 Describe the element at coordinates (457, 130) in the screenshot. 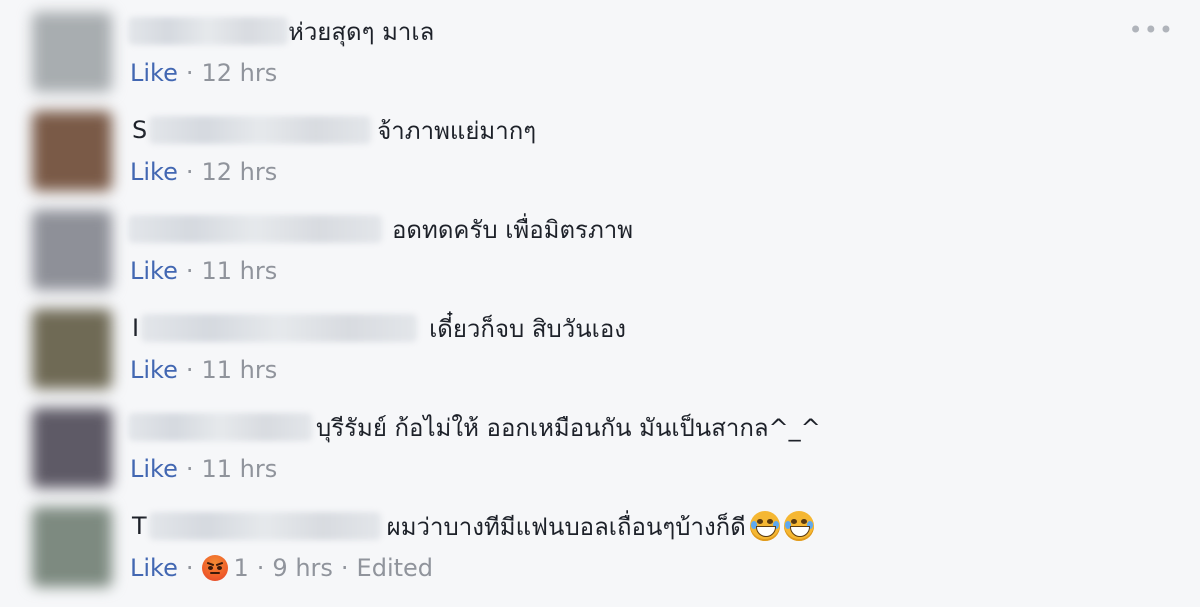

I see `comment-text: จ้าภาพแย่มากๆ` at that location.